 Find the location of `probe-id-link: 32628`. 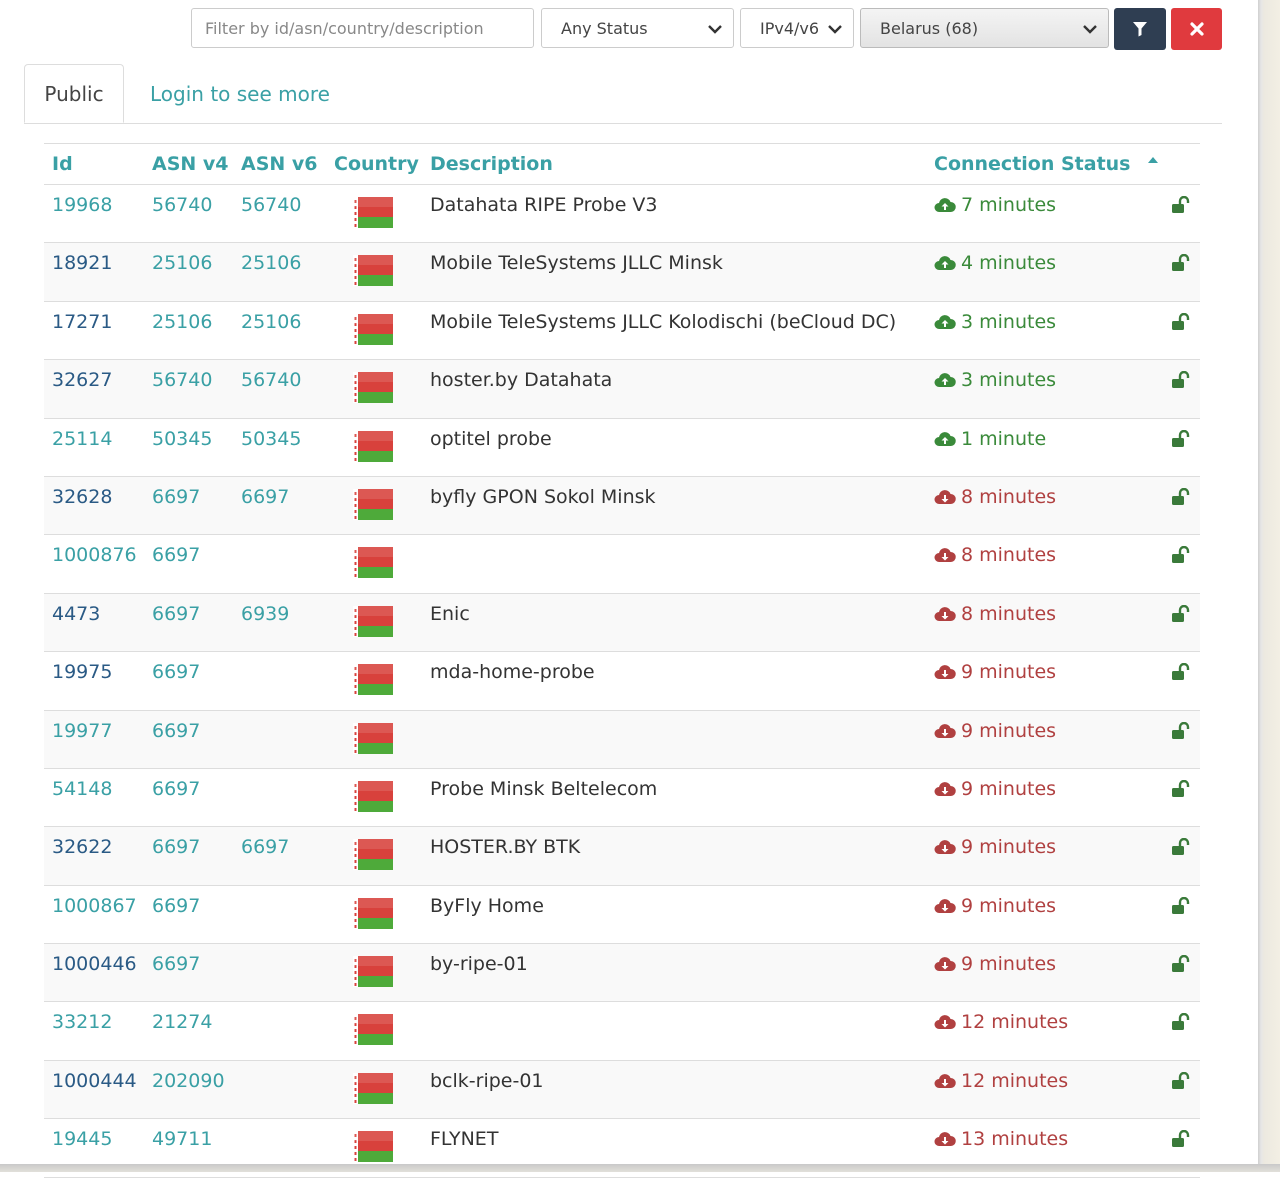

probe-id-link: 32628 is located at coordinates (82, 497).